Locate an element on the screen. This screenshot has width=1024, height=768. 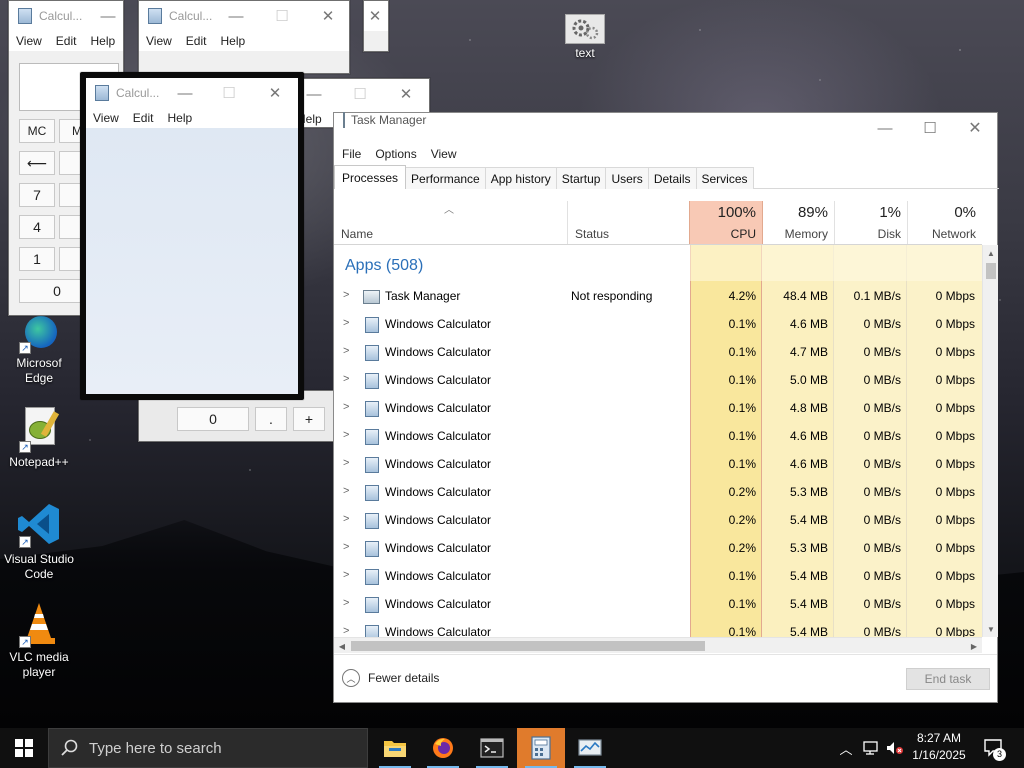
desktop-icon-edge: ↗ Microsof Edge is located at coordinates (39, 351).